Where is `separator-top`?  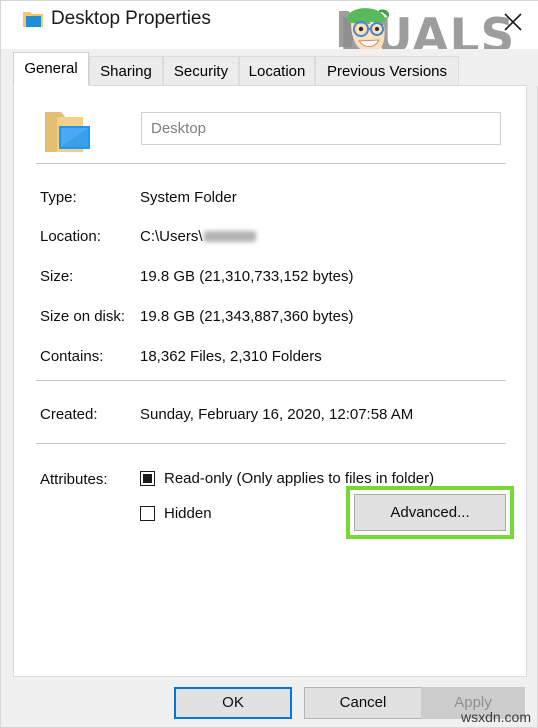
separator-top is located at coordinates (271, 163).